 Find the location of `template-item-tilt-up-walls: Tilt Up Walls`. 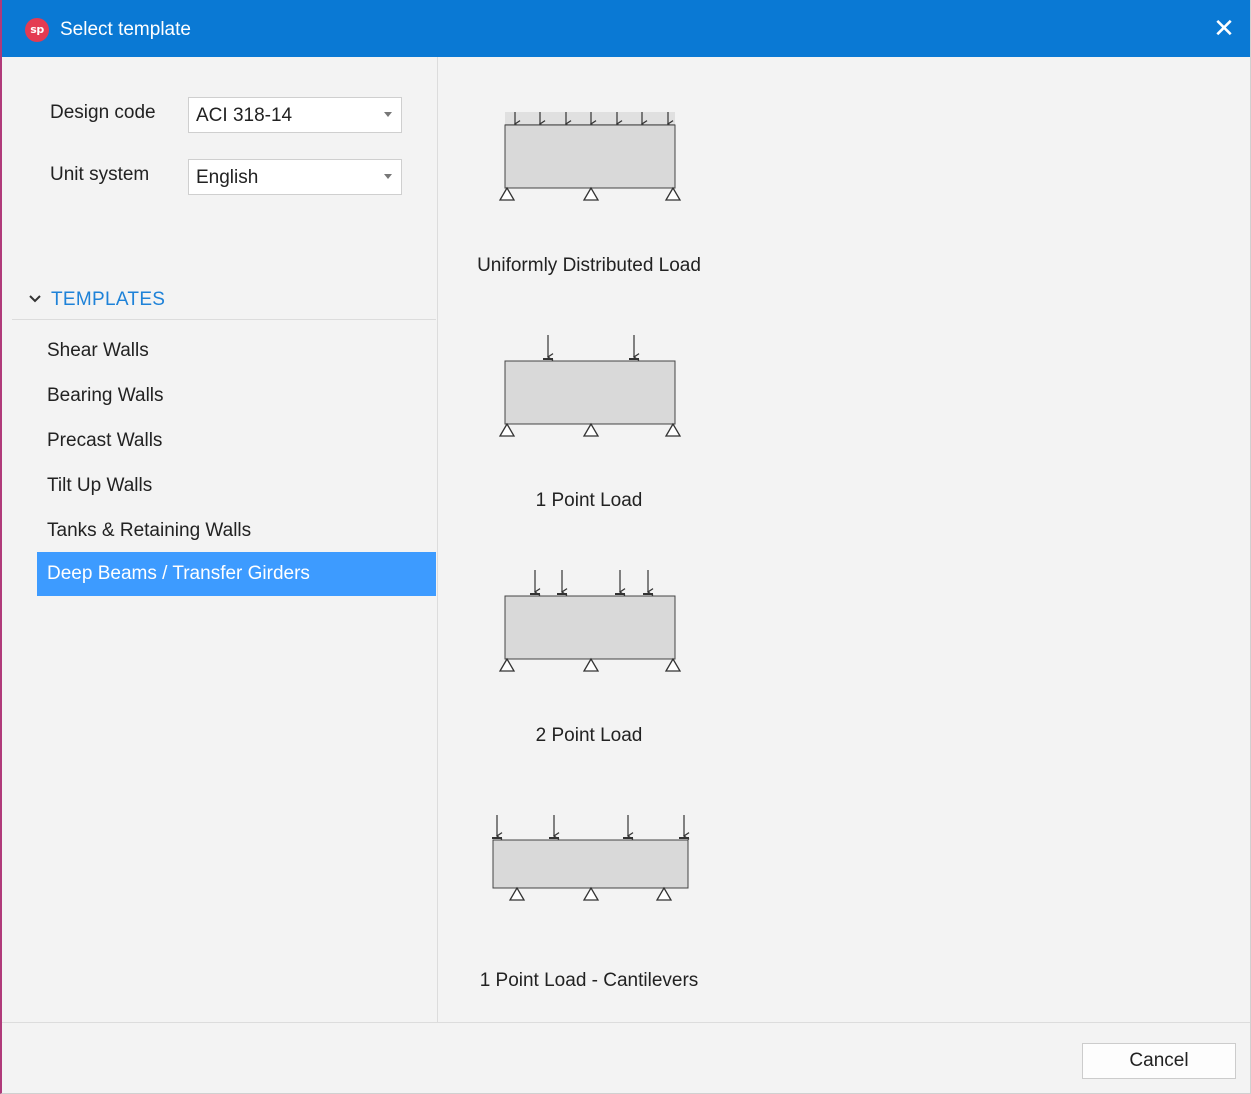

template-item-tilt-up-walls: Tilt Up Walls is located at coordinates (236, 486).